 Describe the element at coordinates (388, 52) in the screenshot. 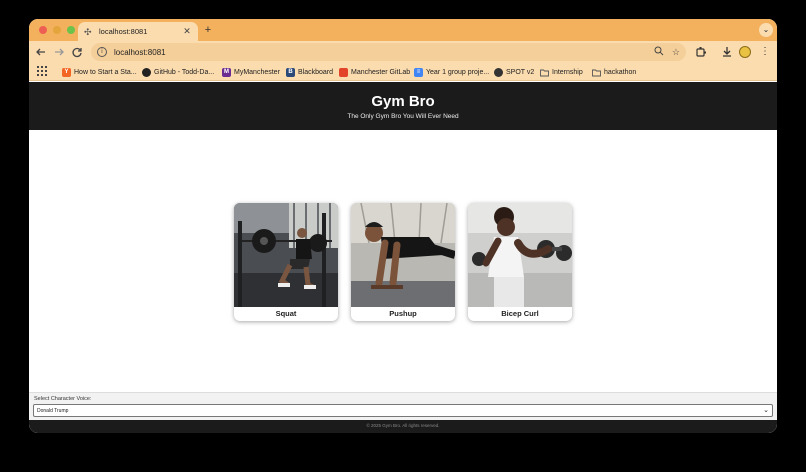

I see `address-bar: i localhost:8081 ☆` at that location.